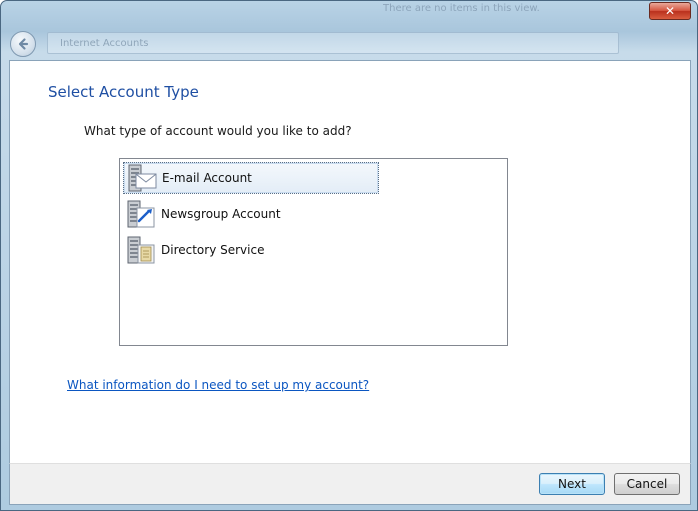 This screenshot has width=698, height=511. What do you see at coordinates (141, 250) in the screenshot?
I see `directory-server-icon` at bounding box center [141, 250].